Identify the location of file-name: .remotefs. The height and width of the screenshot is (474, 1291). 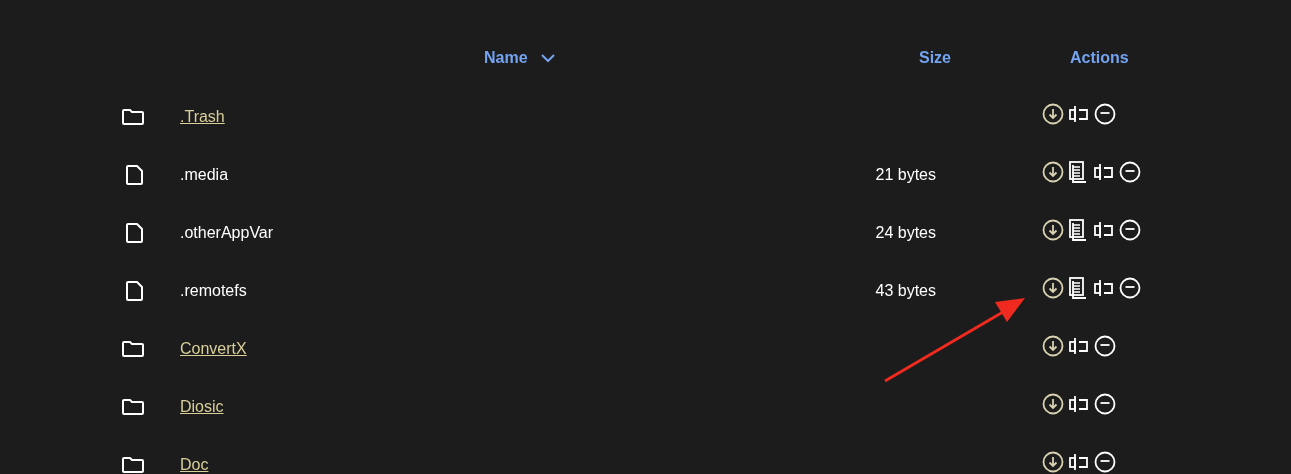
(213, 290).